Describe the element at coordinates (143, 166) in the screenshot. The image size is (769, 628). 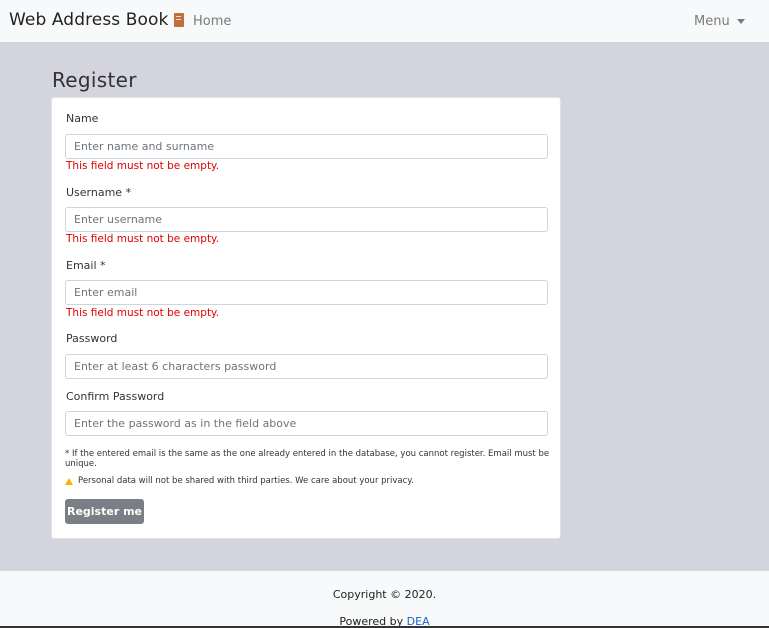
I see `name-error: This field must not be empty.` at that location.